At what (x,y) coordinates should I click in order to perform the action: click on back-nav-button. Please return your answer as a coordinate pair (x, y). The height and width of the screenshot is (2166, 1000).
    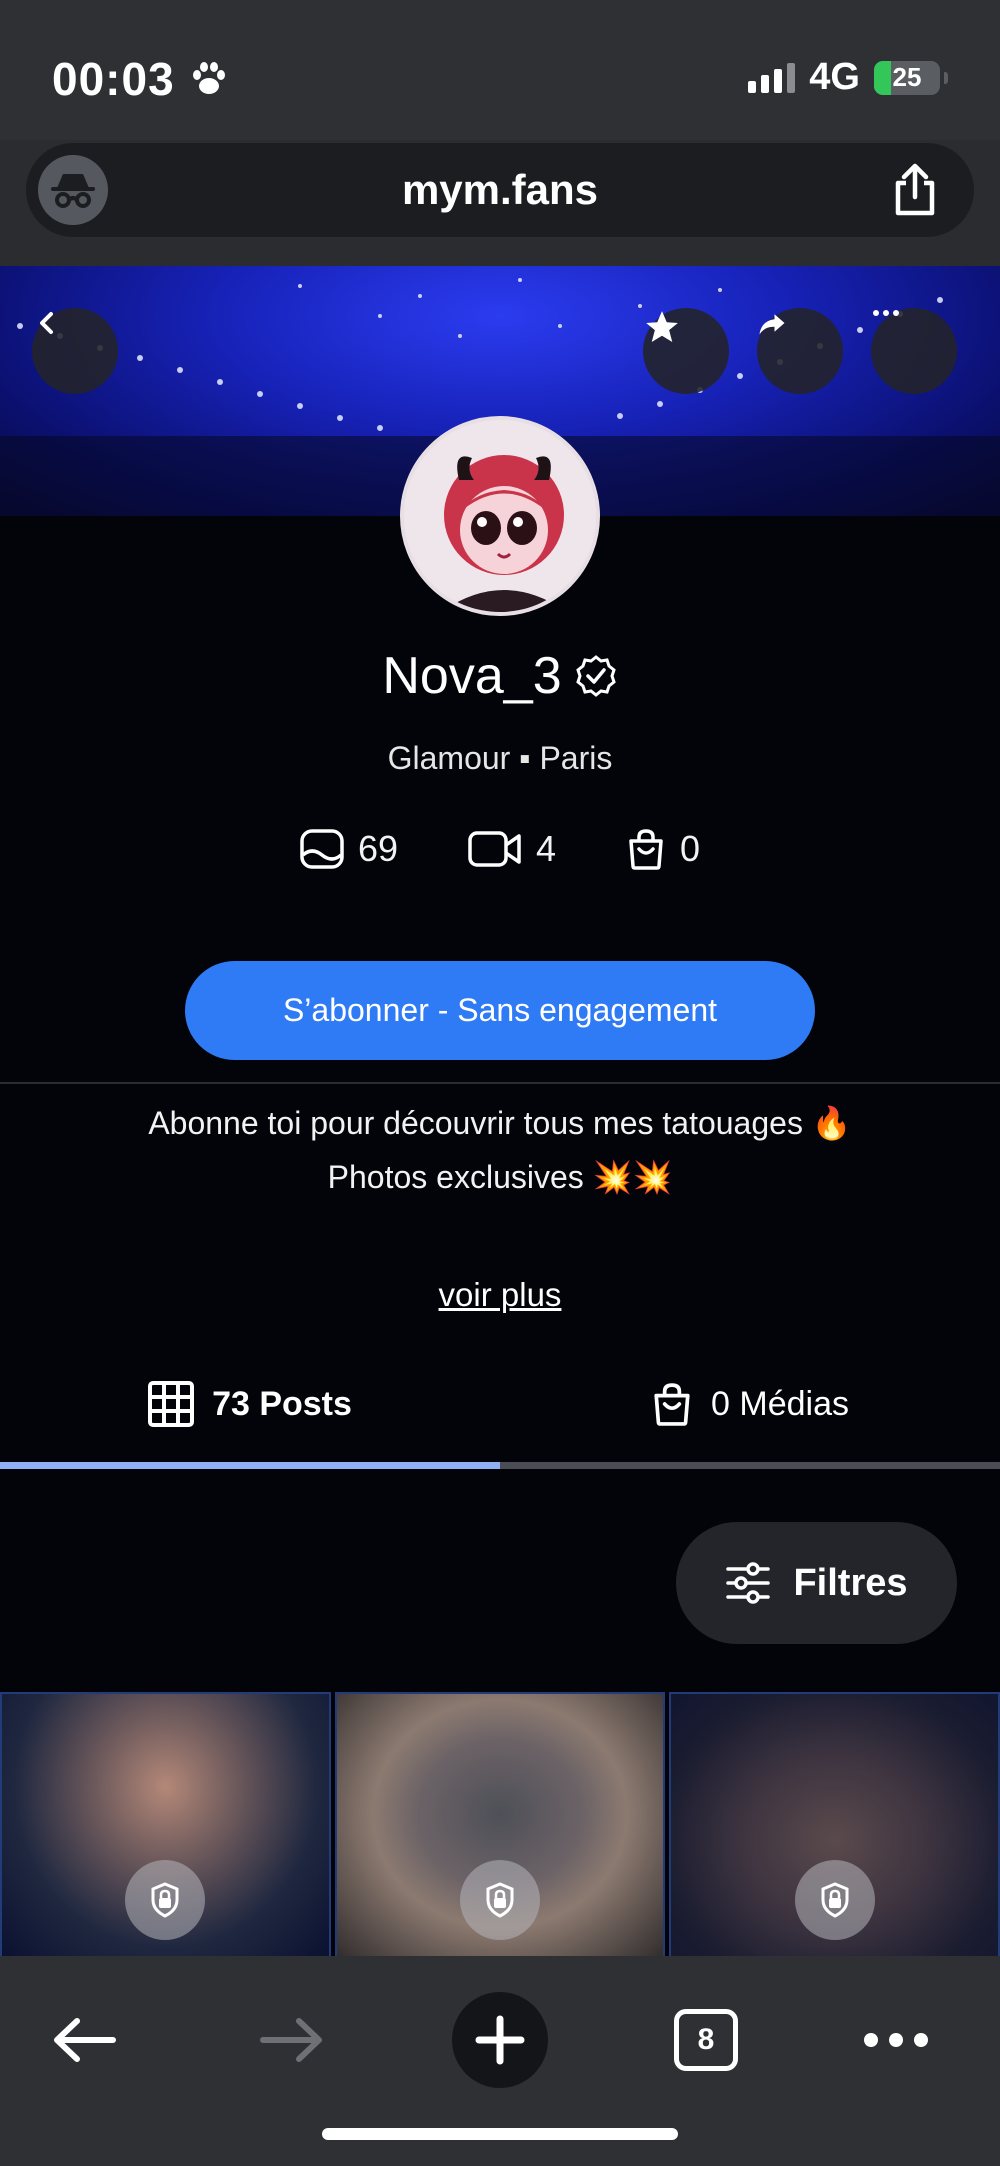
    Looking at the image, I should click on (84, 2040).